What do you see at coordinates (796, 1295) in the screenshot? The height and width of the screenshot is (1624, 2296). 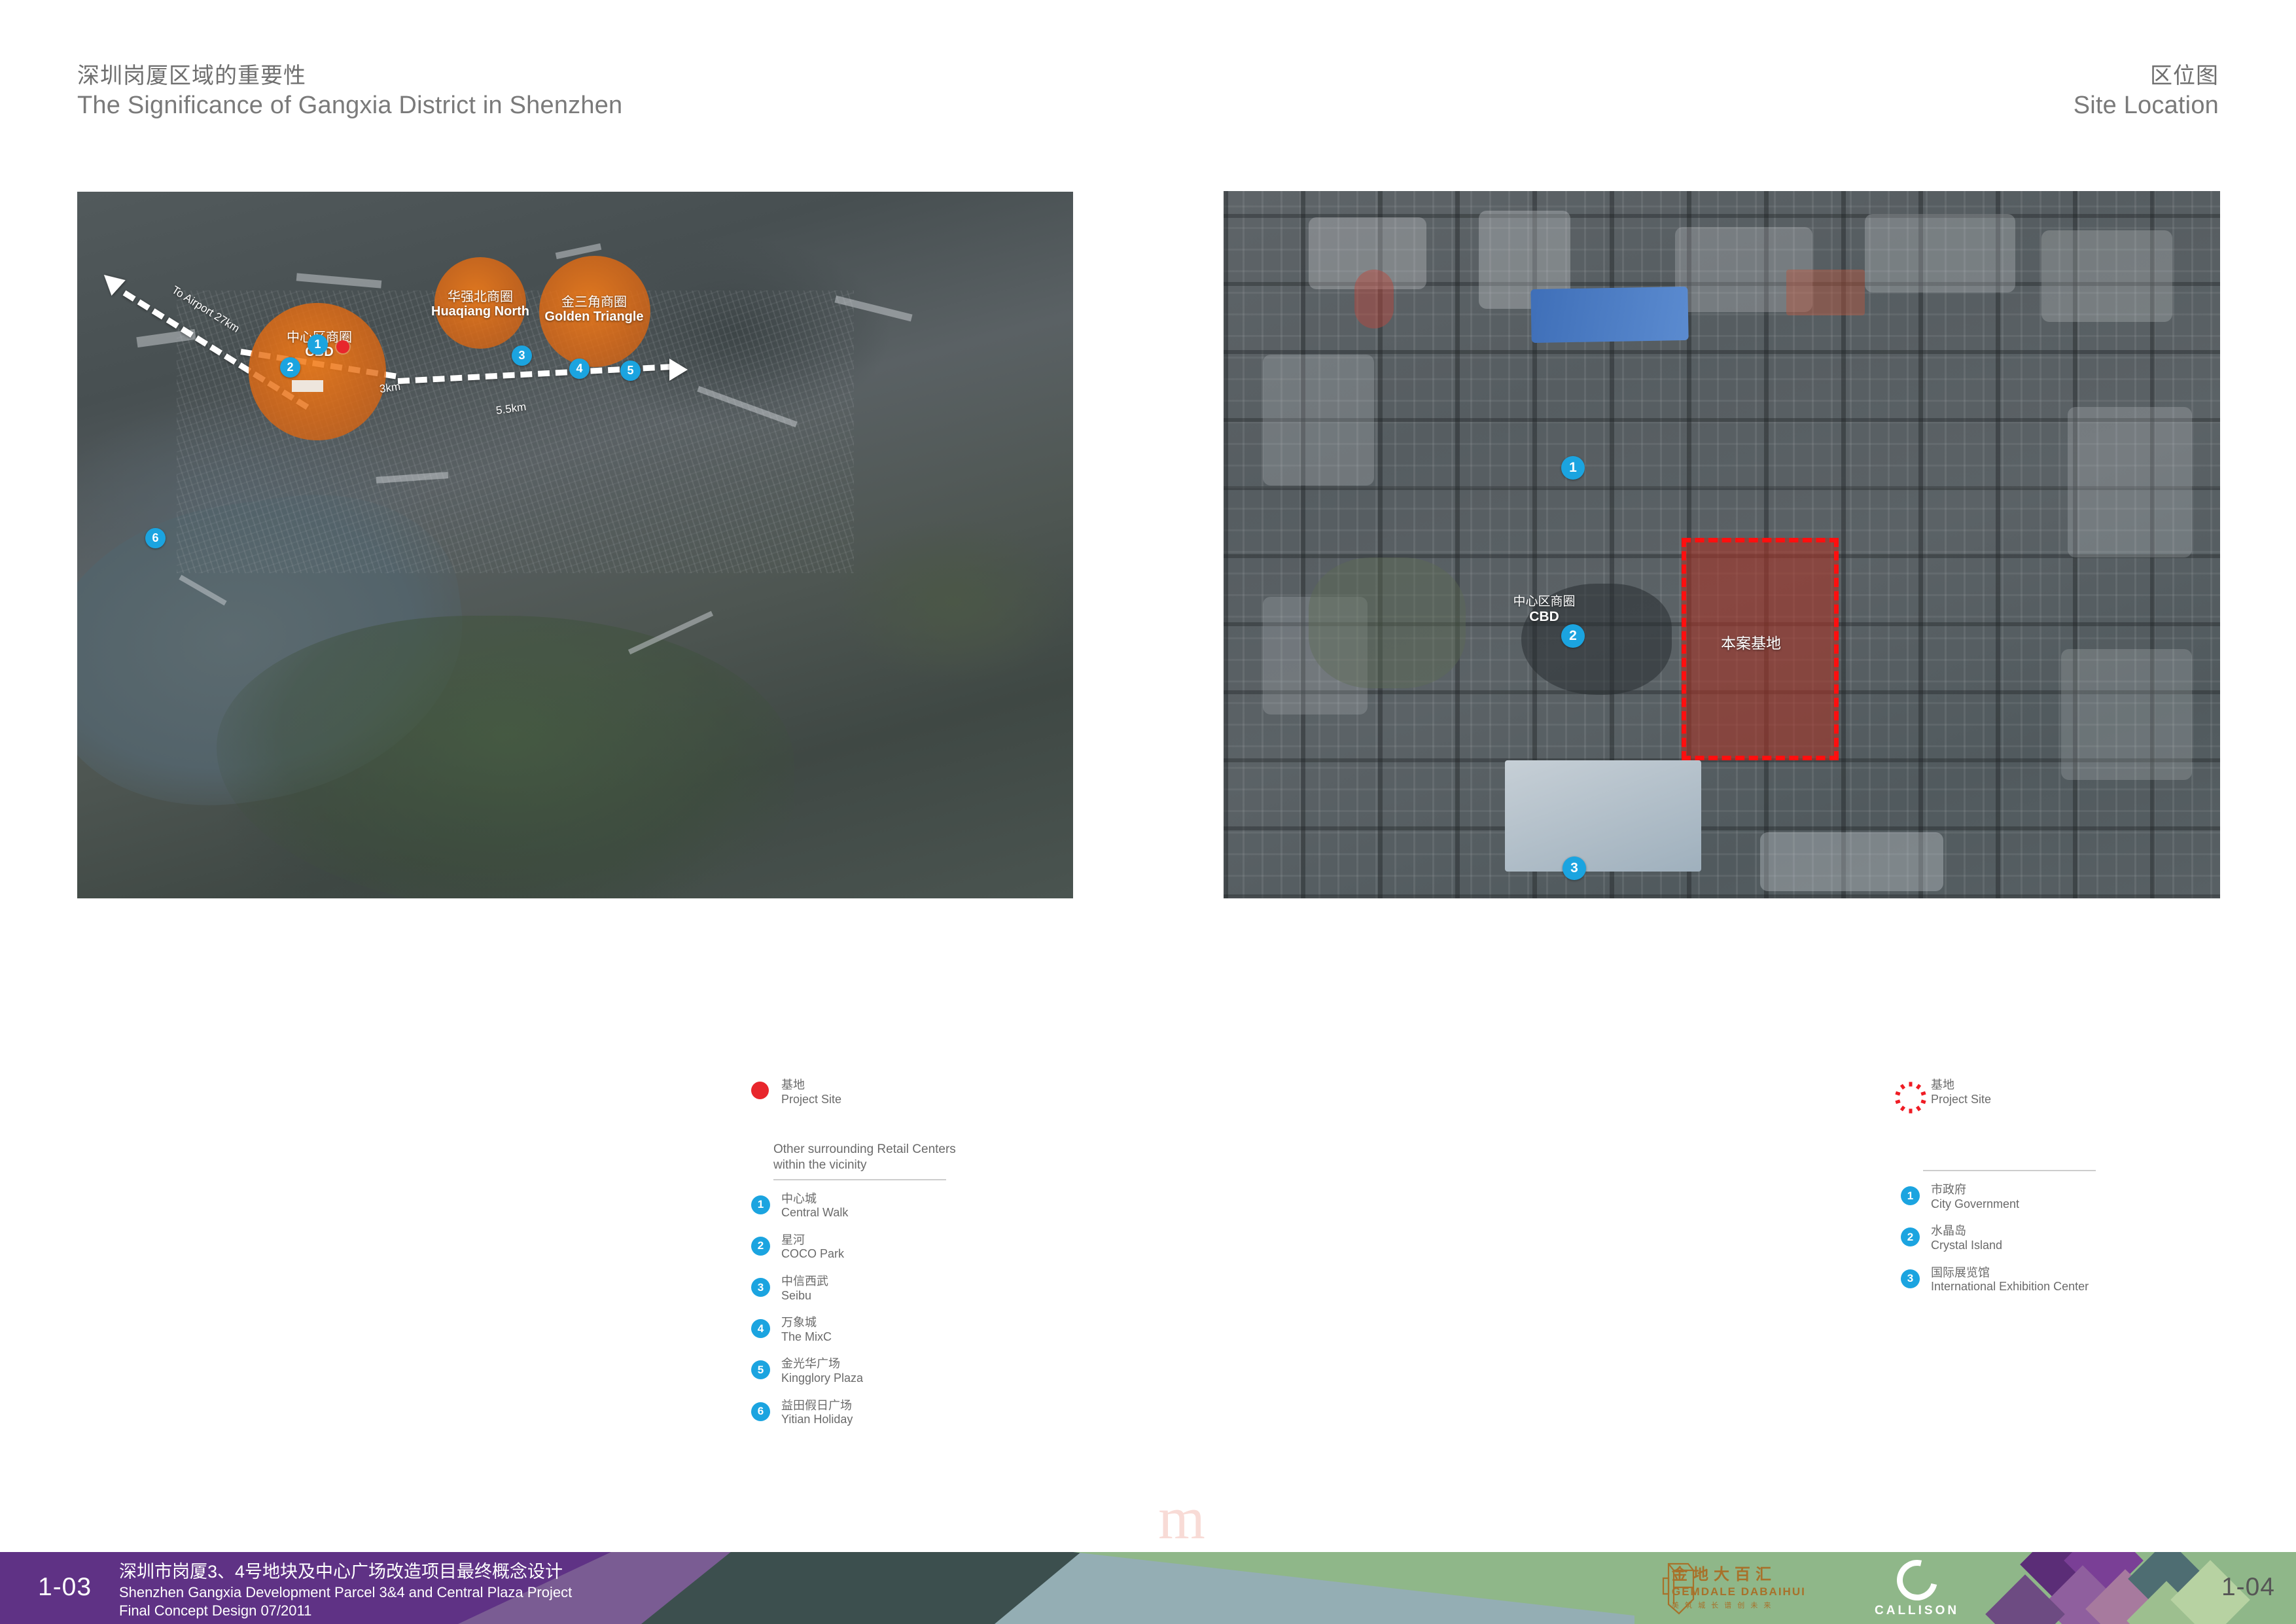 I see `legend-item-3-en: Seibu` at bounding box center [796, 1295].